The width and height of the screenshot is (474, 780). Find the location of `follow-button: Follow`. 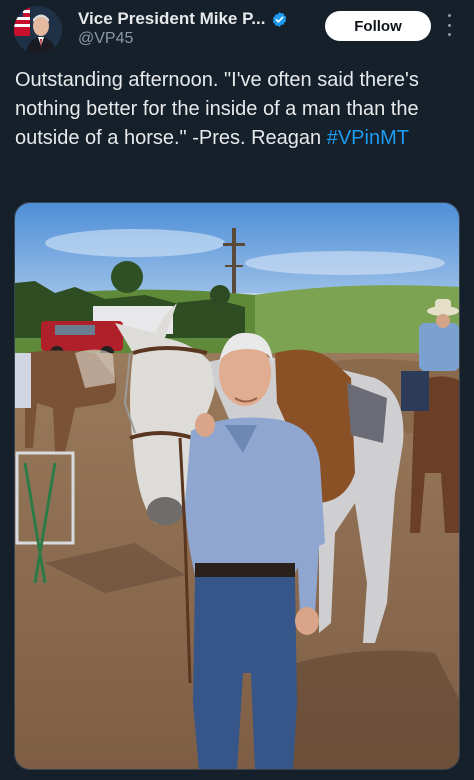

follow-button: Follow is located at coordinates (378, 26).